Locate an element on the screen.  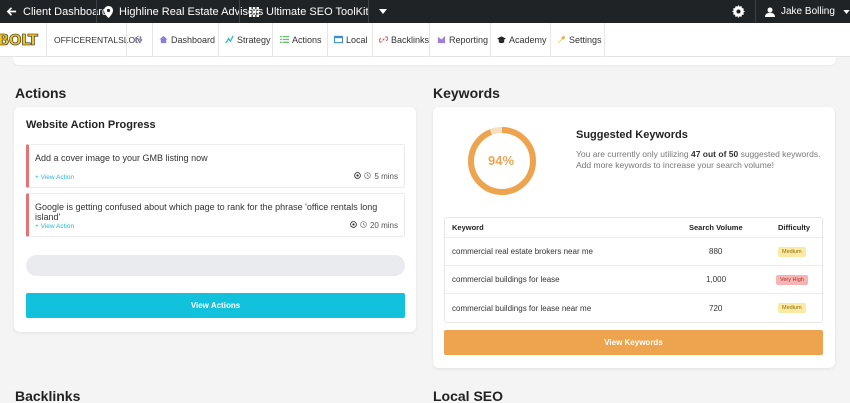
toolkit-selector: Ultimate SEO ToolKit is located at coordinates (318, 11).